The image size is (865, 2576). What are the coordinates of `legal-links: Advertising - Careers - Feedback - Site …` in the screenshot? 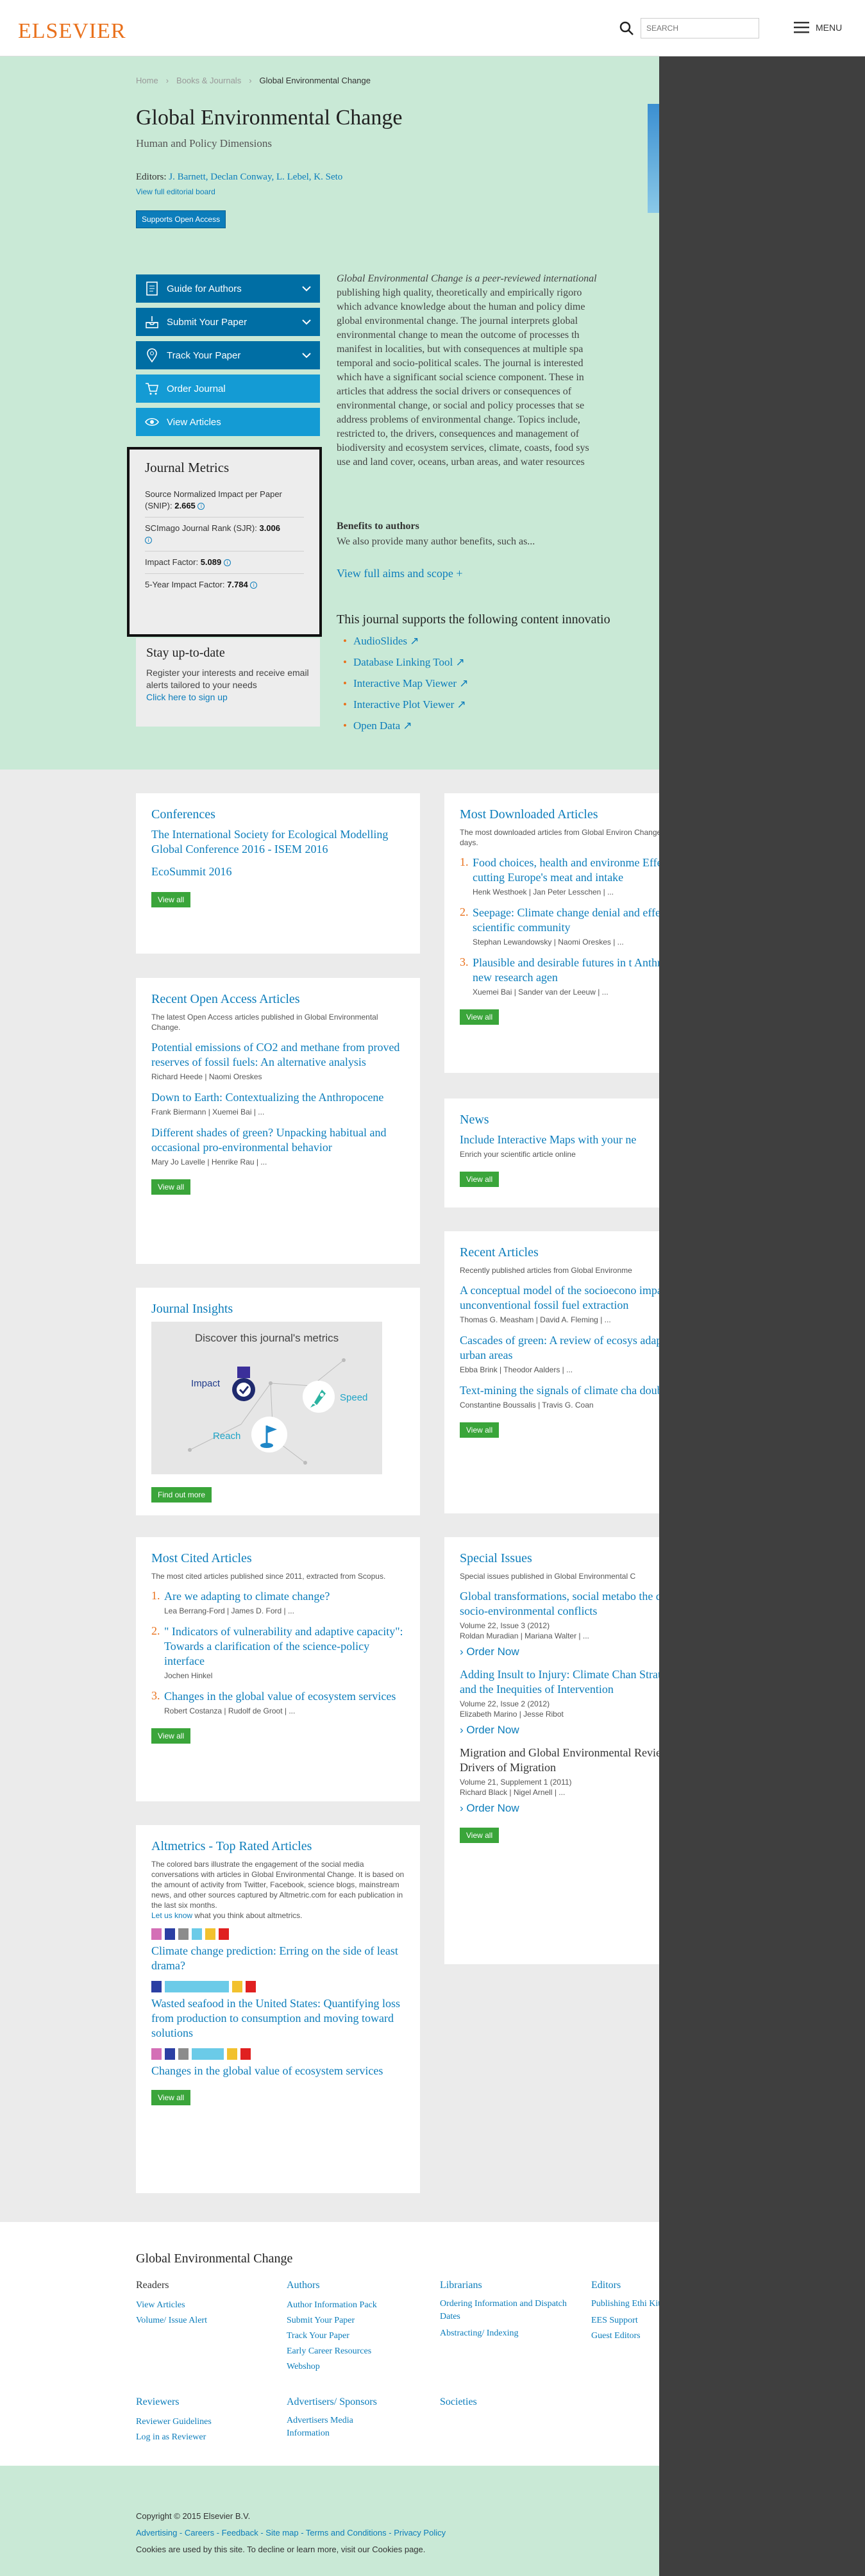 It's located at (291, 2533).